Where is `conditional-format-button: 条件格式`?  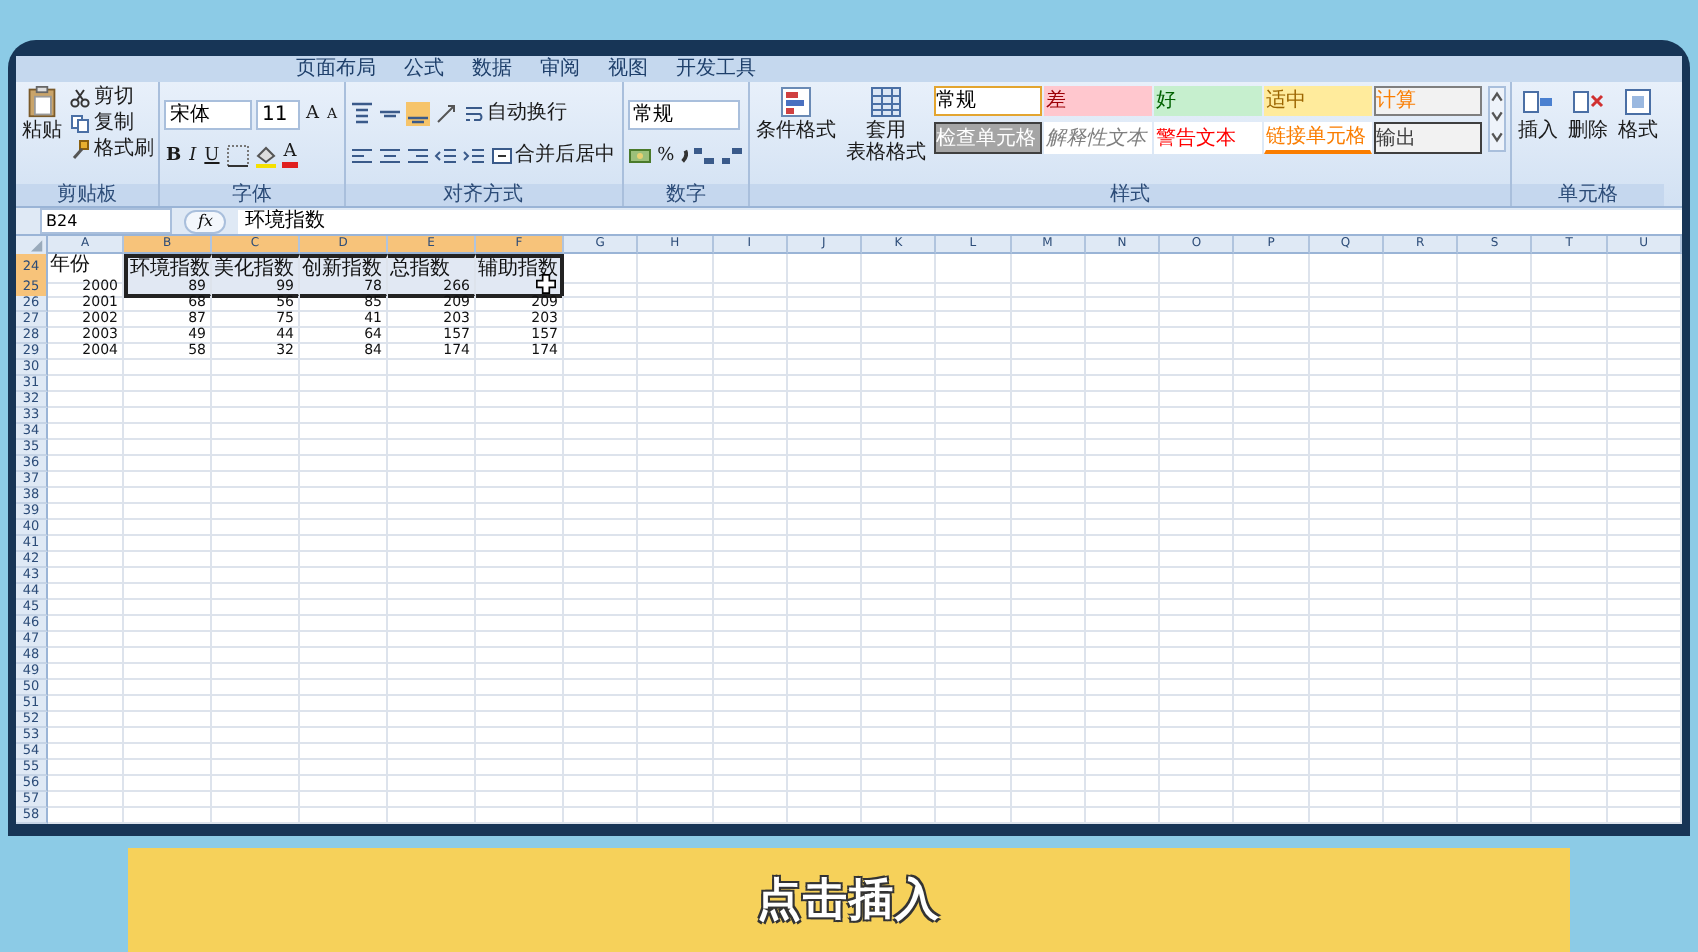 conditional-format-button: 条件格式 is located at coordinates (796, 114).